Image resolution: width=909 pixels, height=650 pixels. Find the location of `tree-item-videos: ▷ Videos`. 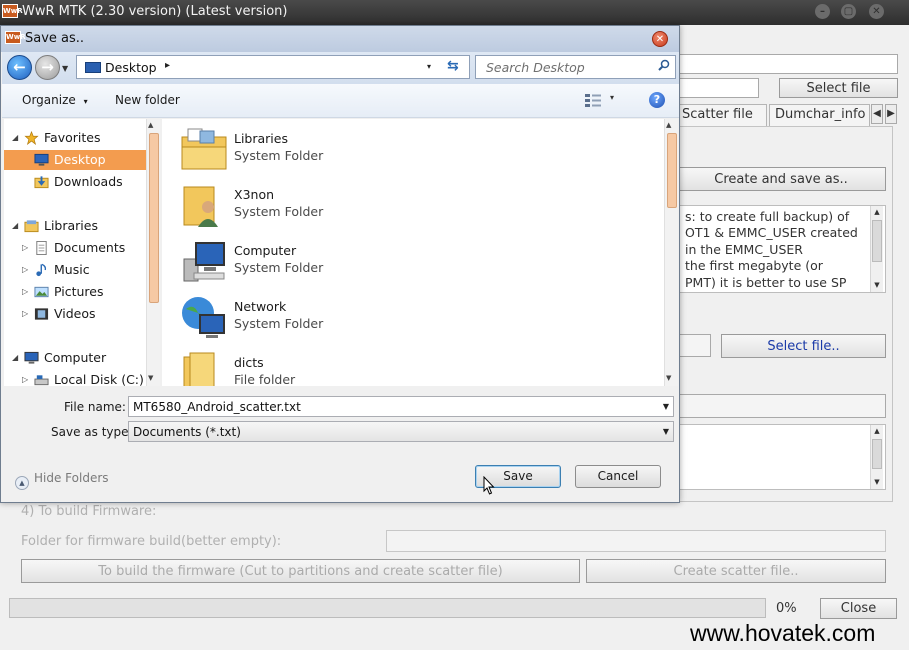

tree-item-videos: ▷ Videos is located at coordinates (75, 314).